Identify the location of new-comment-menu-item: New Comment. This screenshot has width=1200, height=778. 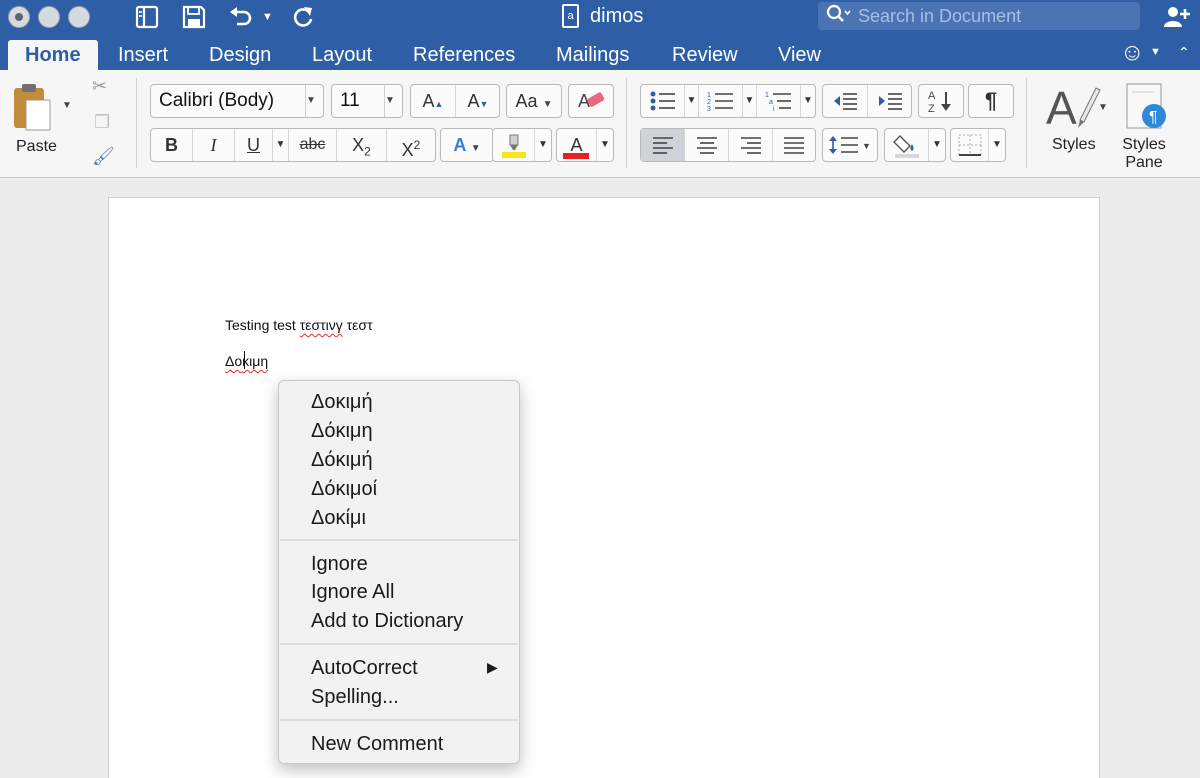
(377, 744).